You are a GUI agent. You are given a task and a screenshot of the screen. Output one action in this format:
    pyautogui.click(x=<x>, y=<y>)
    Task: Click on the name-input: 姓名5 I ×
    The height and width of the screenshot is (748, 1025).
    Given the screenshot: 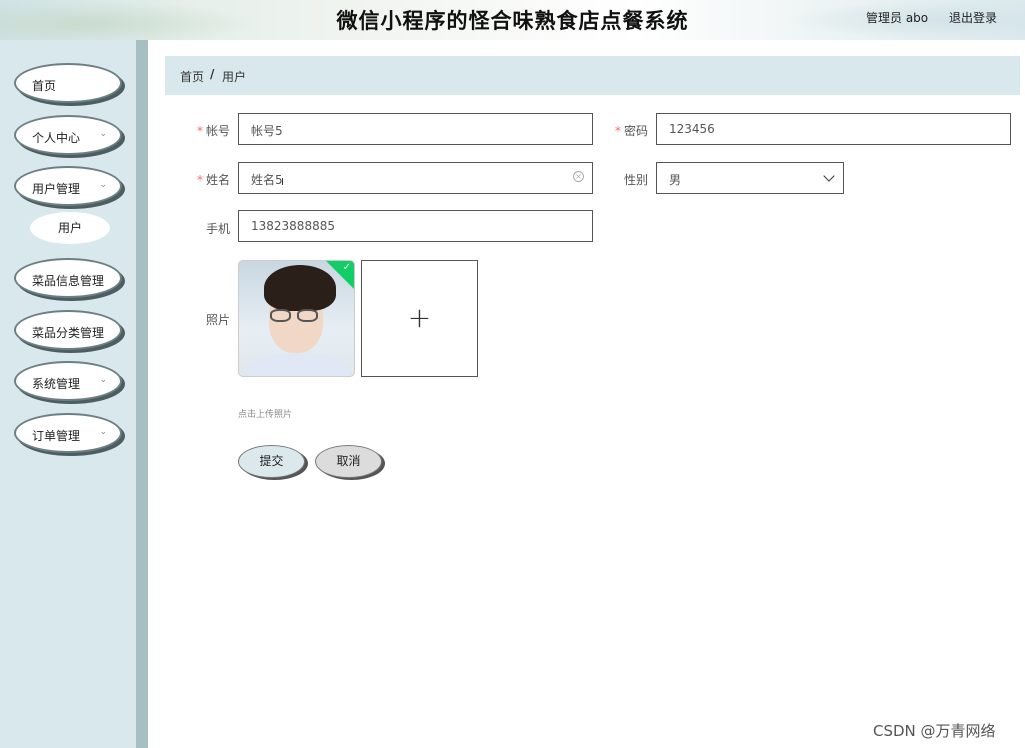 What is the action you would take?
    pyautogui.click(x=415, y=178)
    